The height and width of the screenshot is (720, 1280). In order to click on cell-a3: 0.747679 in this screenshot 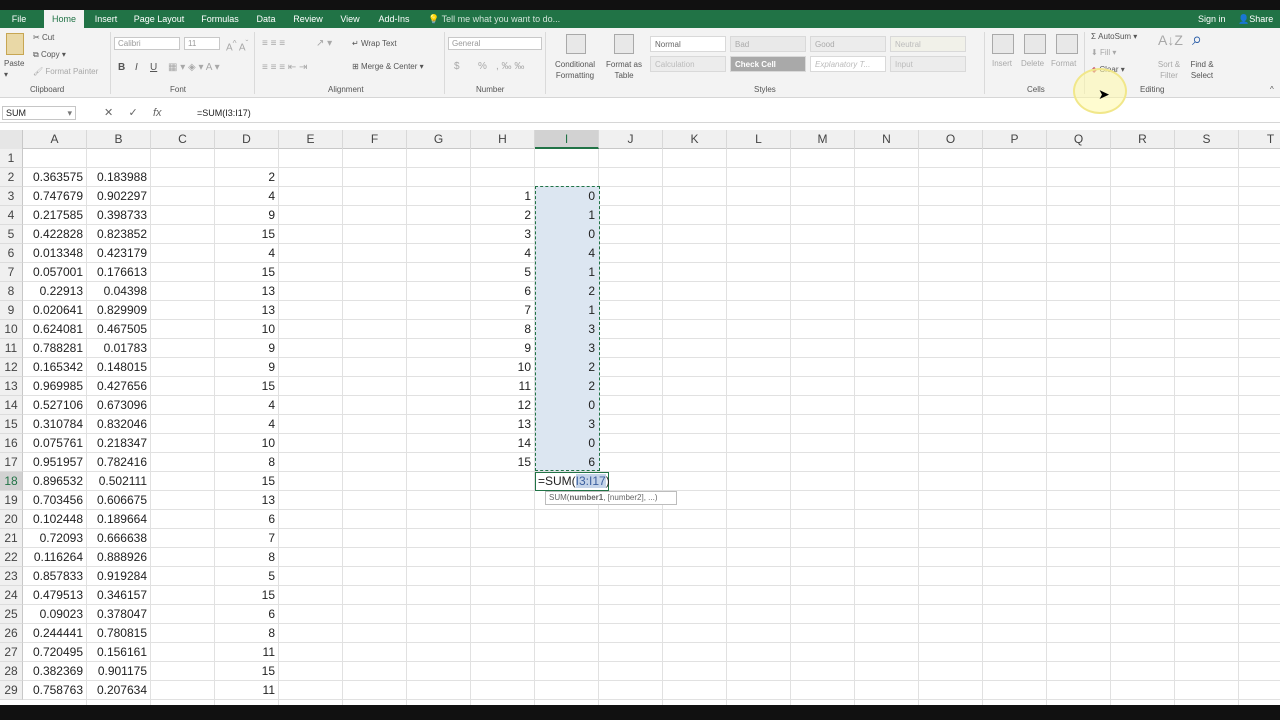, I will do `click(55, 196)`.